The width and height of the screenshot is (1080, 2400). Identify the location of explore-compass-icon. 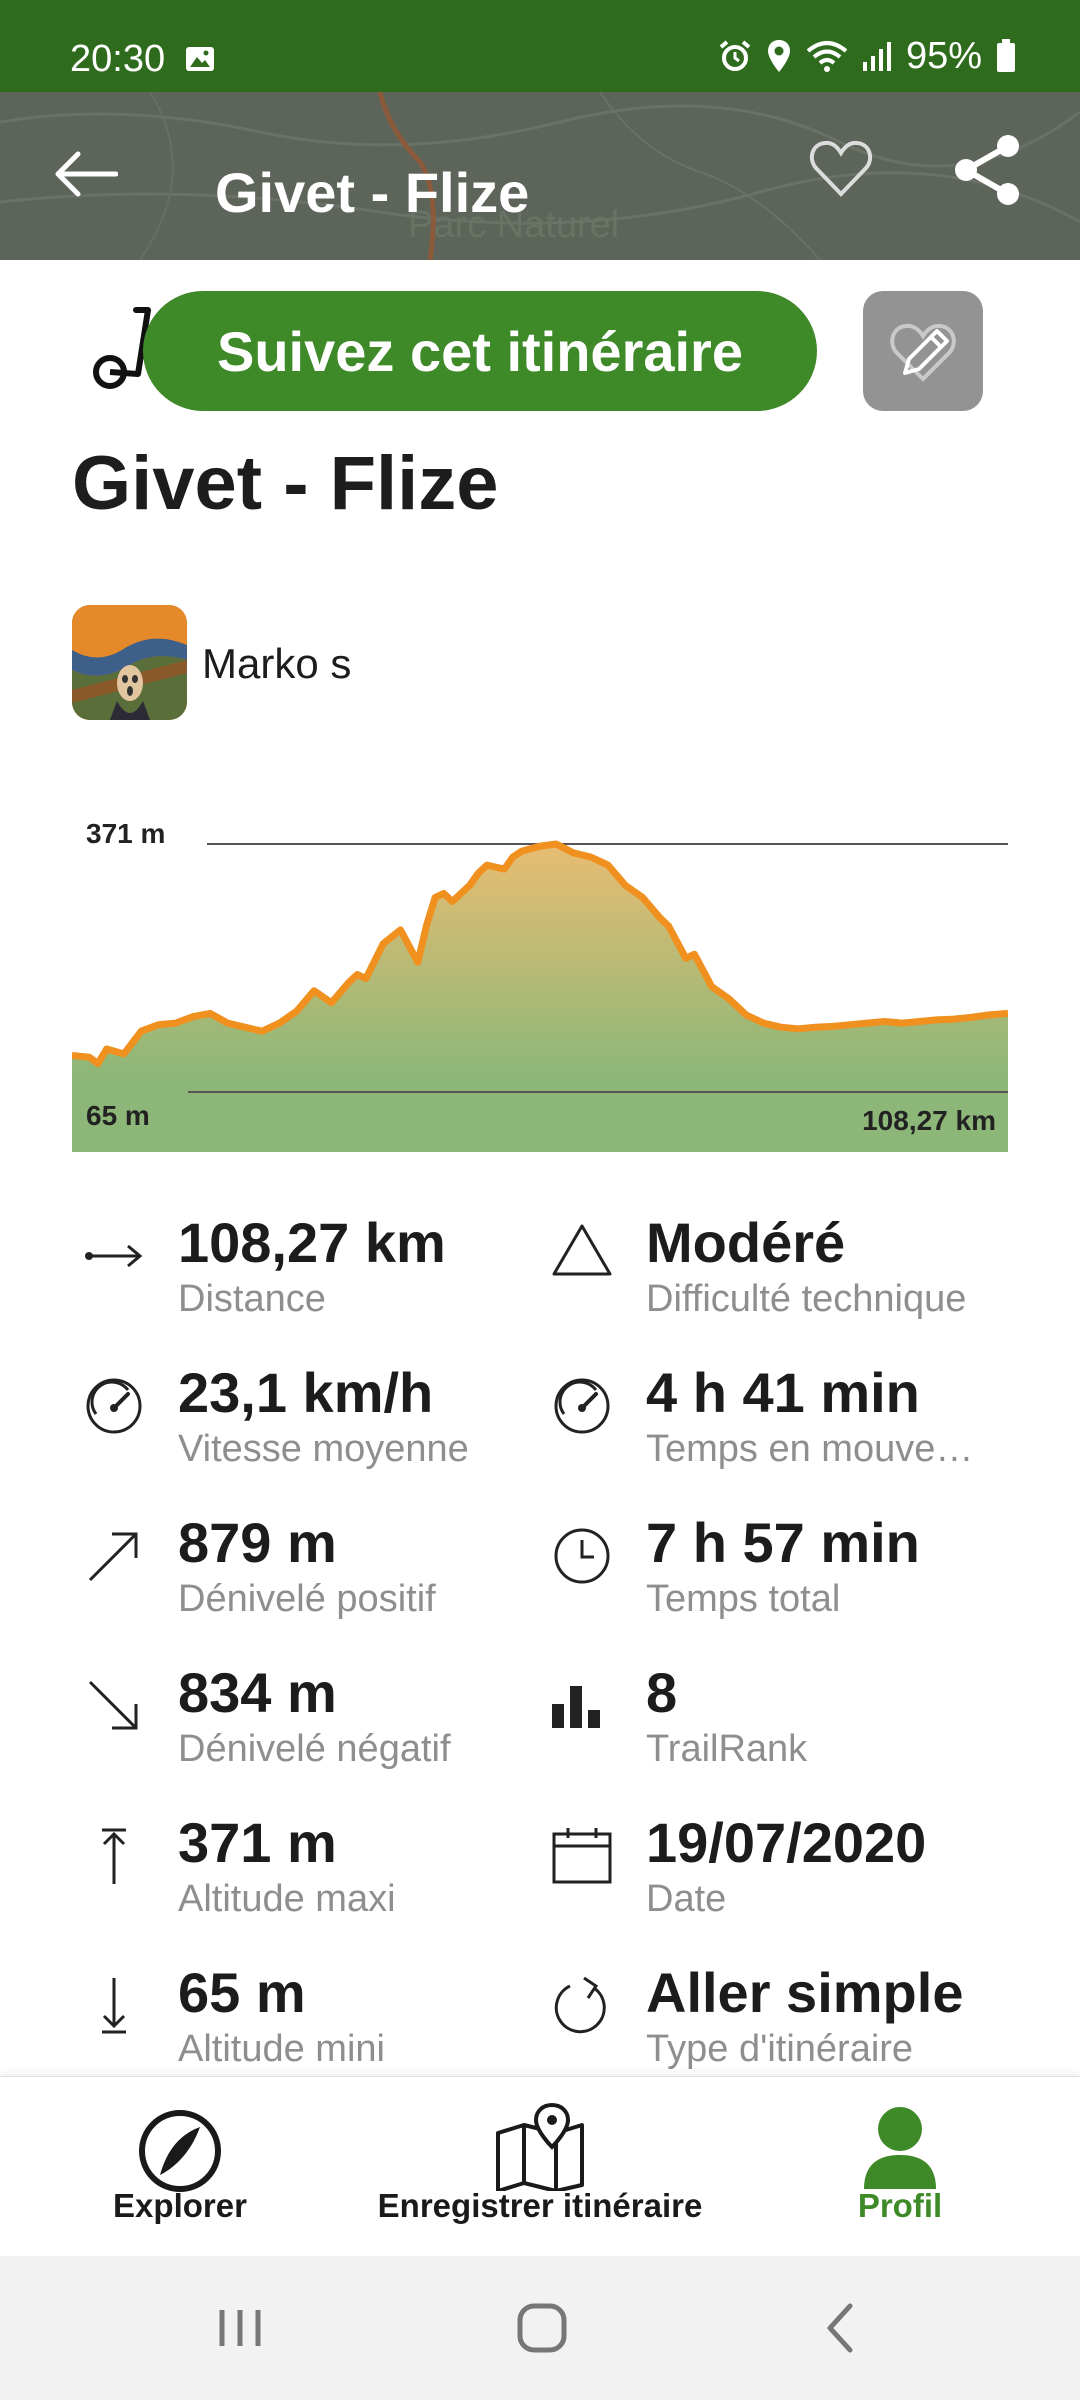
(180, 2151).